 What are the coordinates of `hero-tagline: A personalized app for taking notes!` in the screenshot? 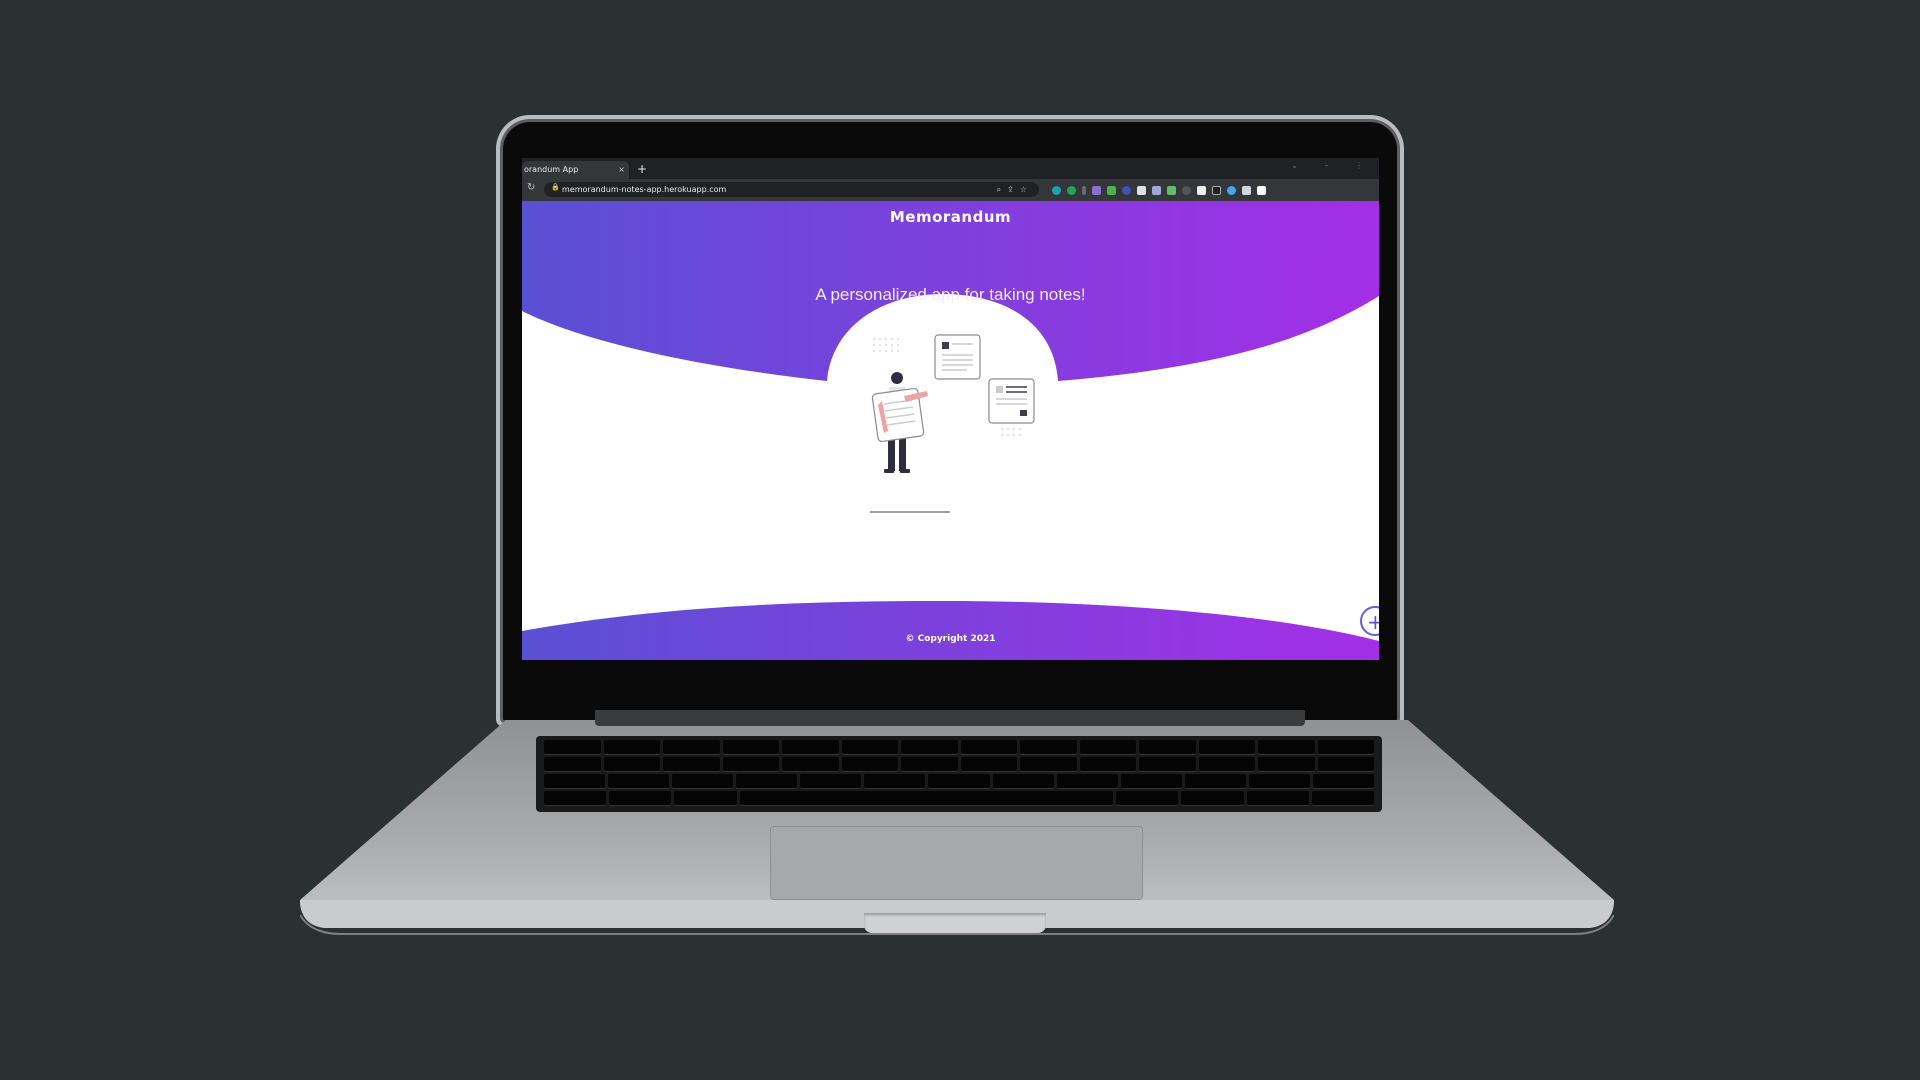 It's located at (950, 294).